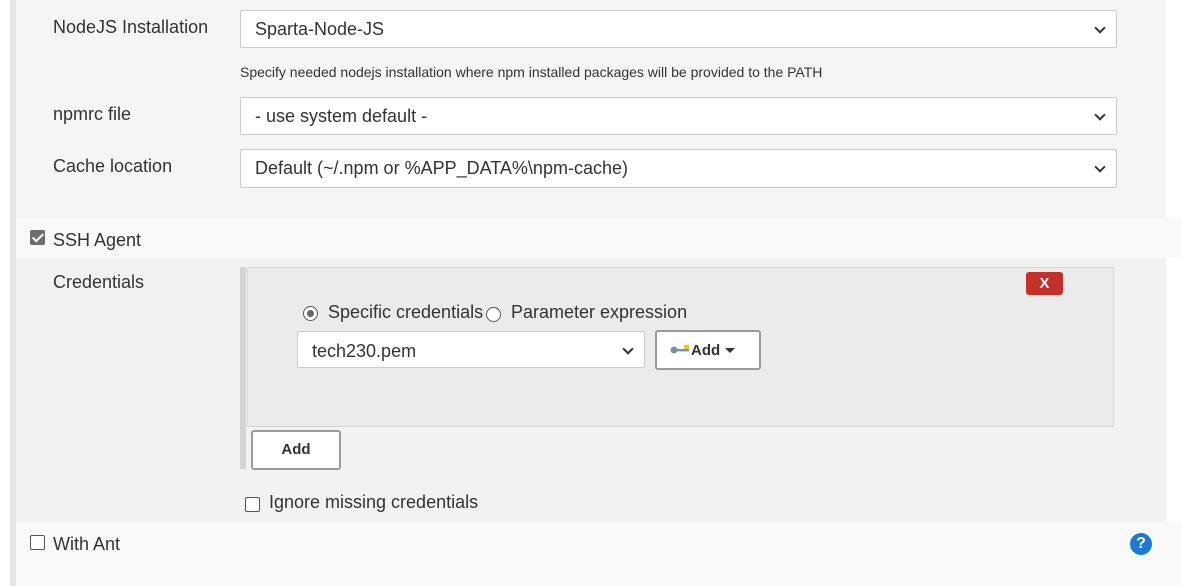  What do you see at coordinates (113, 166) in the screenshot?
I see `cache-location-label: Cache location` at bounding box center [113, 166].